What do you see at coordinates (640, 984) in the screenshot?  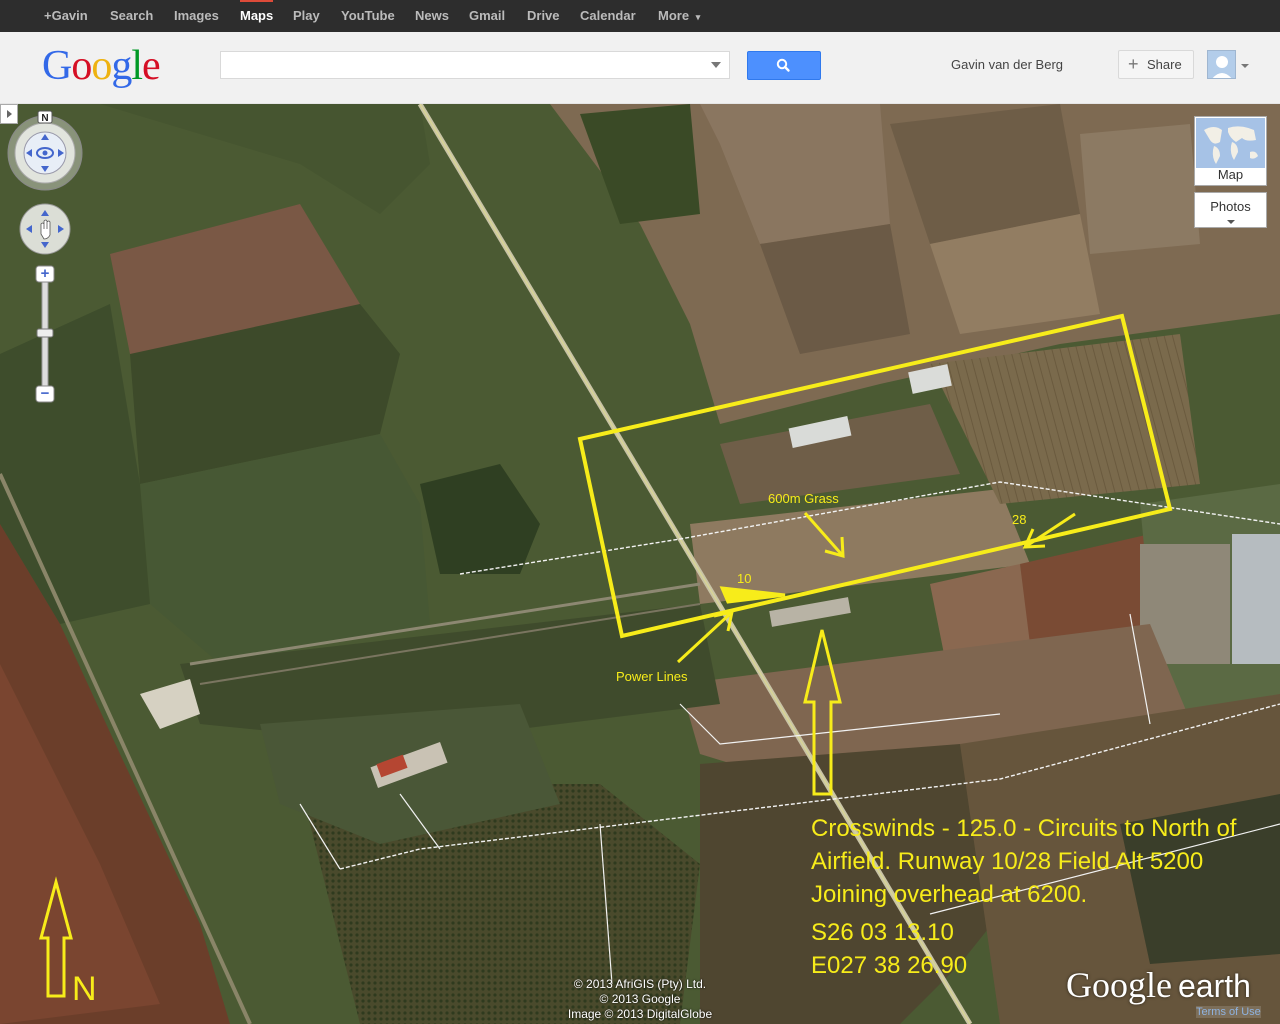 I see `copyright-afrigis: © 2013 AfriGIS (Pty) Ltd.` at bounding box center [640, 984].